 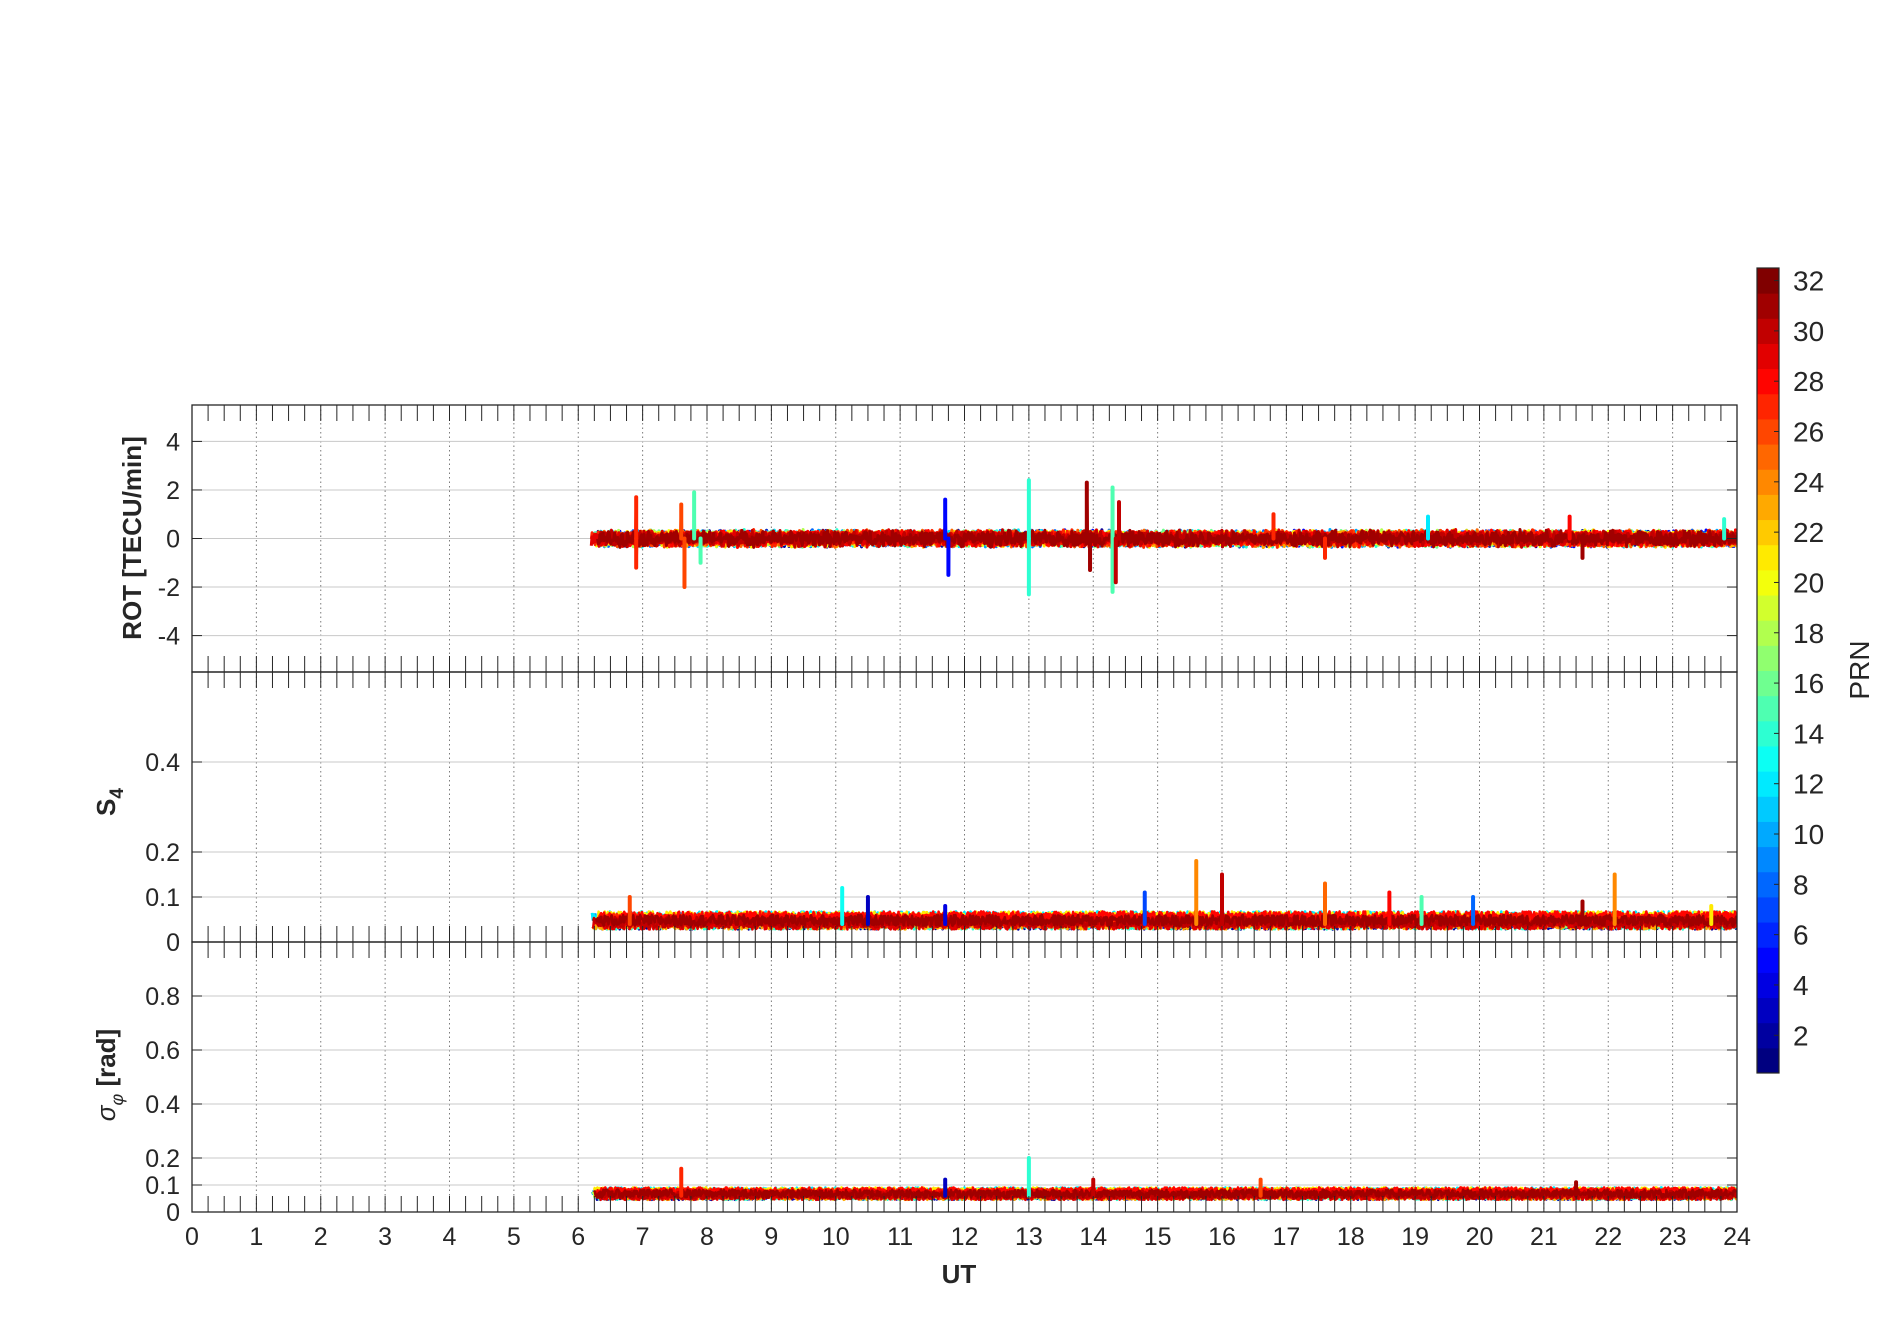 I want to click on x-tick-label: 9, so click(x=771, y=1237).